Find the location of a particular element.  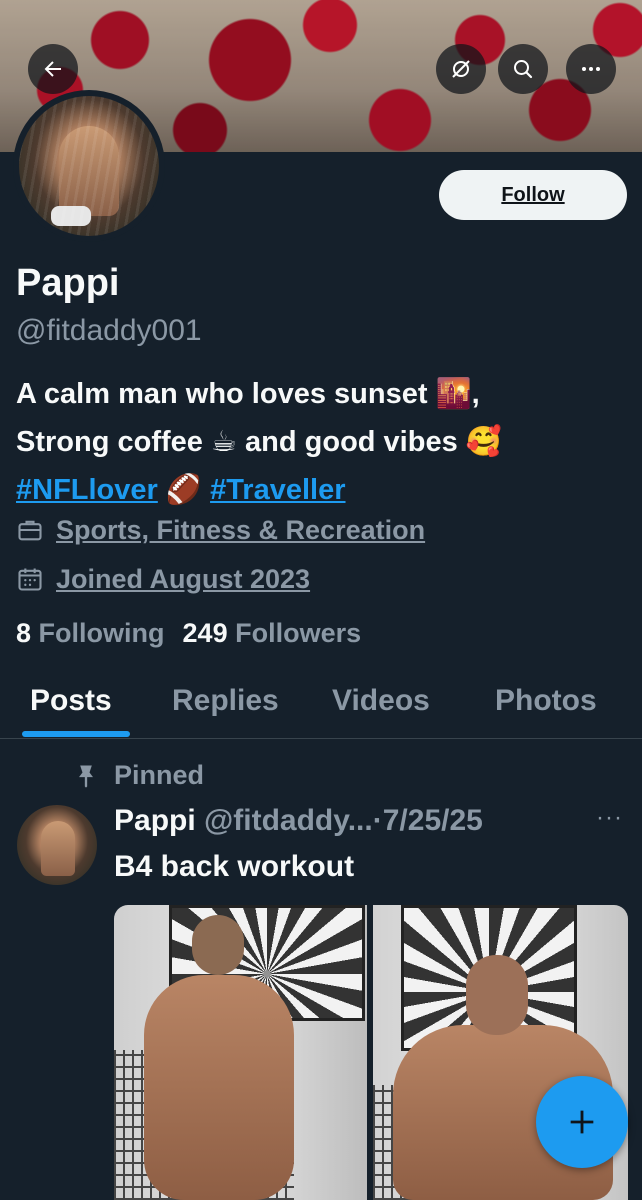

hashtag-nfllover: #NFLlover is located at coordinates (87, 490).